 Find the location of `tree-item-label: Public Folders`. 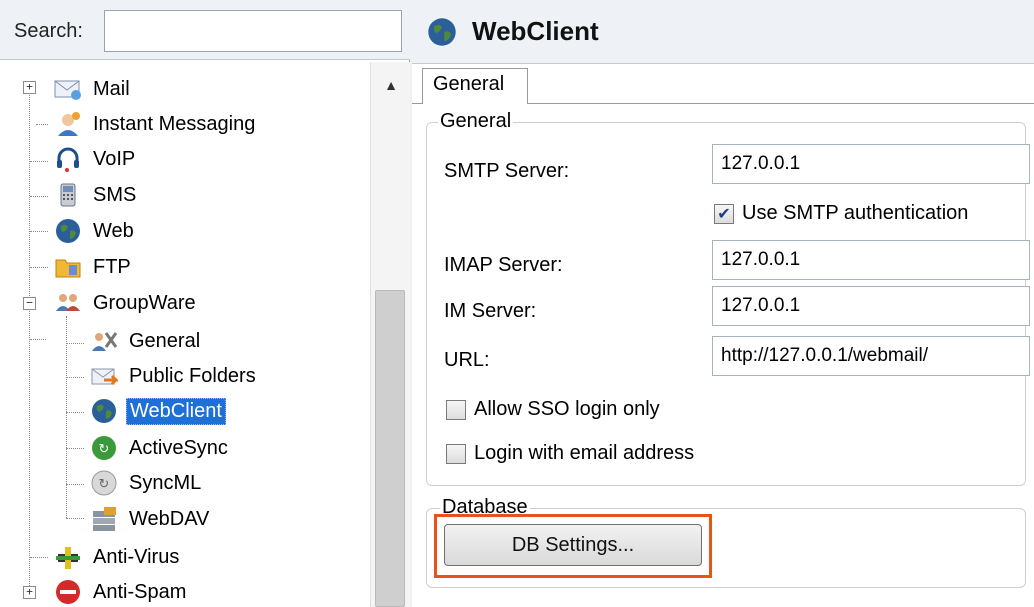

tree-item-label: Public Folders is located at coordinates (192, 375).